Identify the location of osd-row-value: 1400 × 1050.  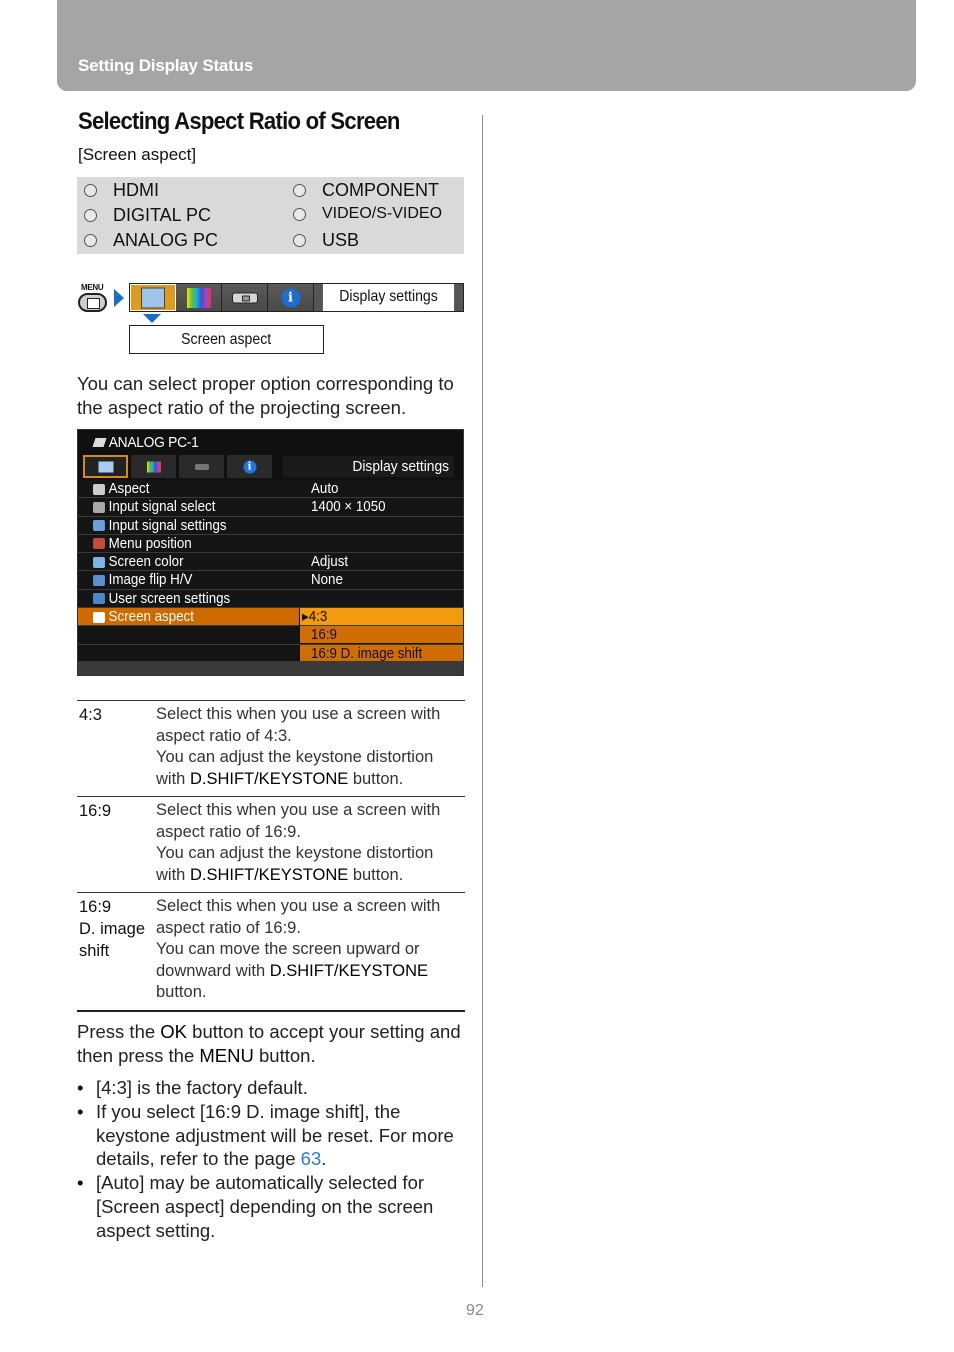
(348, 507).